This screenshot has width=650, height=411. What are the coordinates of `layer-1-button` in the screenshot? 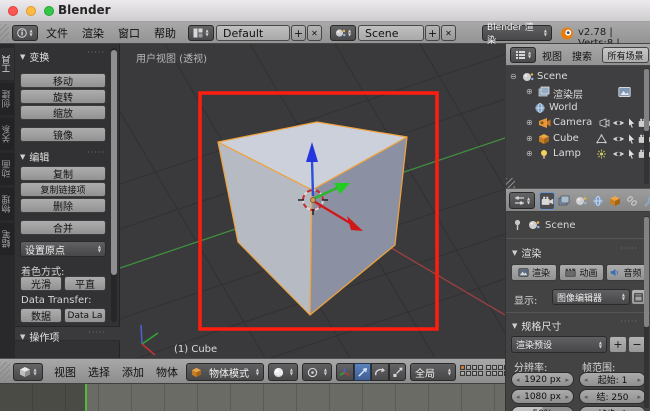 It's located at (462, 367).